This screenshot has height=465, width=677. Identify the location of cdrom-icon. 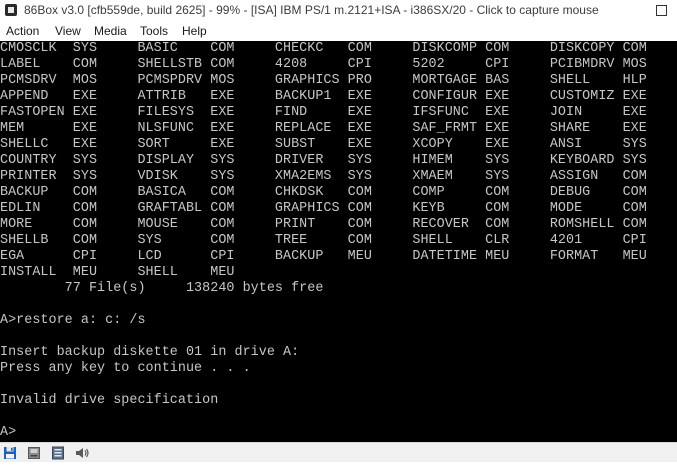
(58, 453).